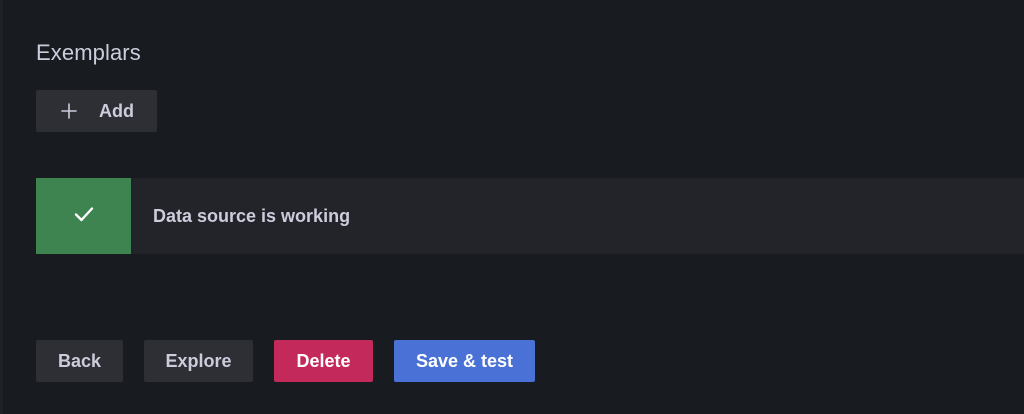 The height and width of the screenshot is (414, 1024). Describe the element at coordinates (464, 361) in the screenshot. I see `save-and-test-button: Save & test` at that location.